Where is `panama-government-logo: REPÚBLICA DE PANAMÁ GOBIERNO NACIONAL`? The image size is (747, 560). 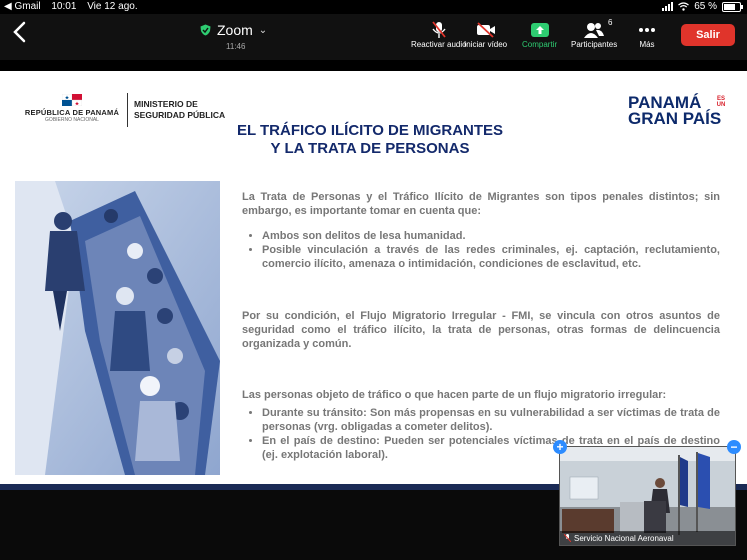
panama-government-logo: REPÚBLICA DE PANAMÁ GOBIERNO NACIONAL is located at coordinates (72, 108).